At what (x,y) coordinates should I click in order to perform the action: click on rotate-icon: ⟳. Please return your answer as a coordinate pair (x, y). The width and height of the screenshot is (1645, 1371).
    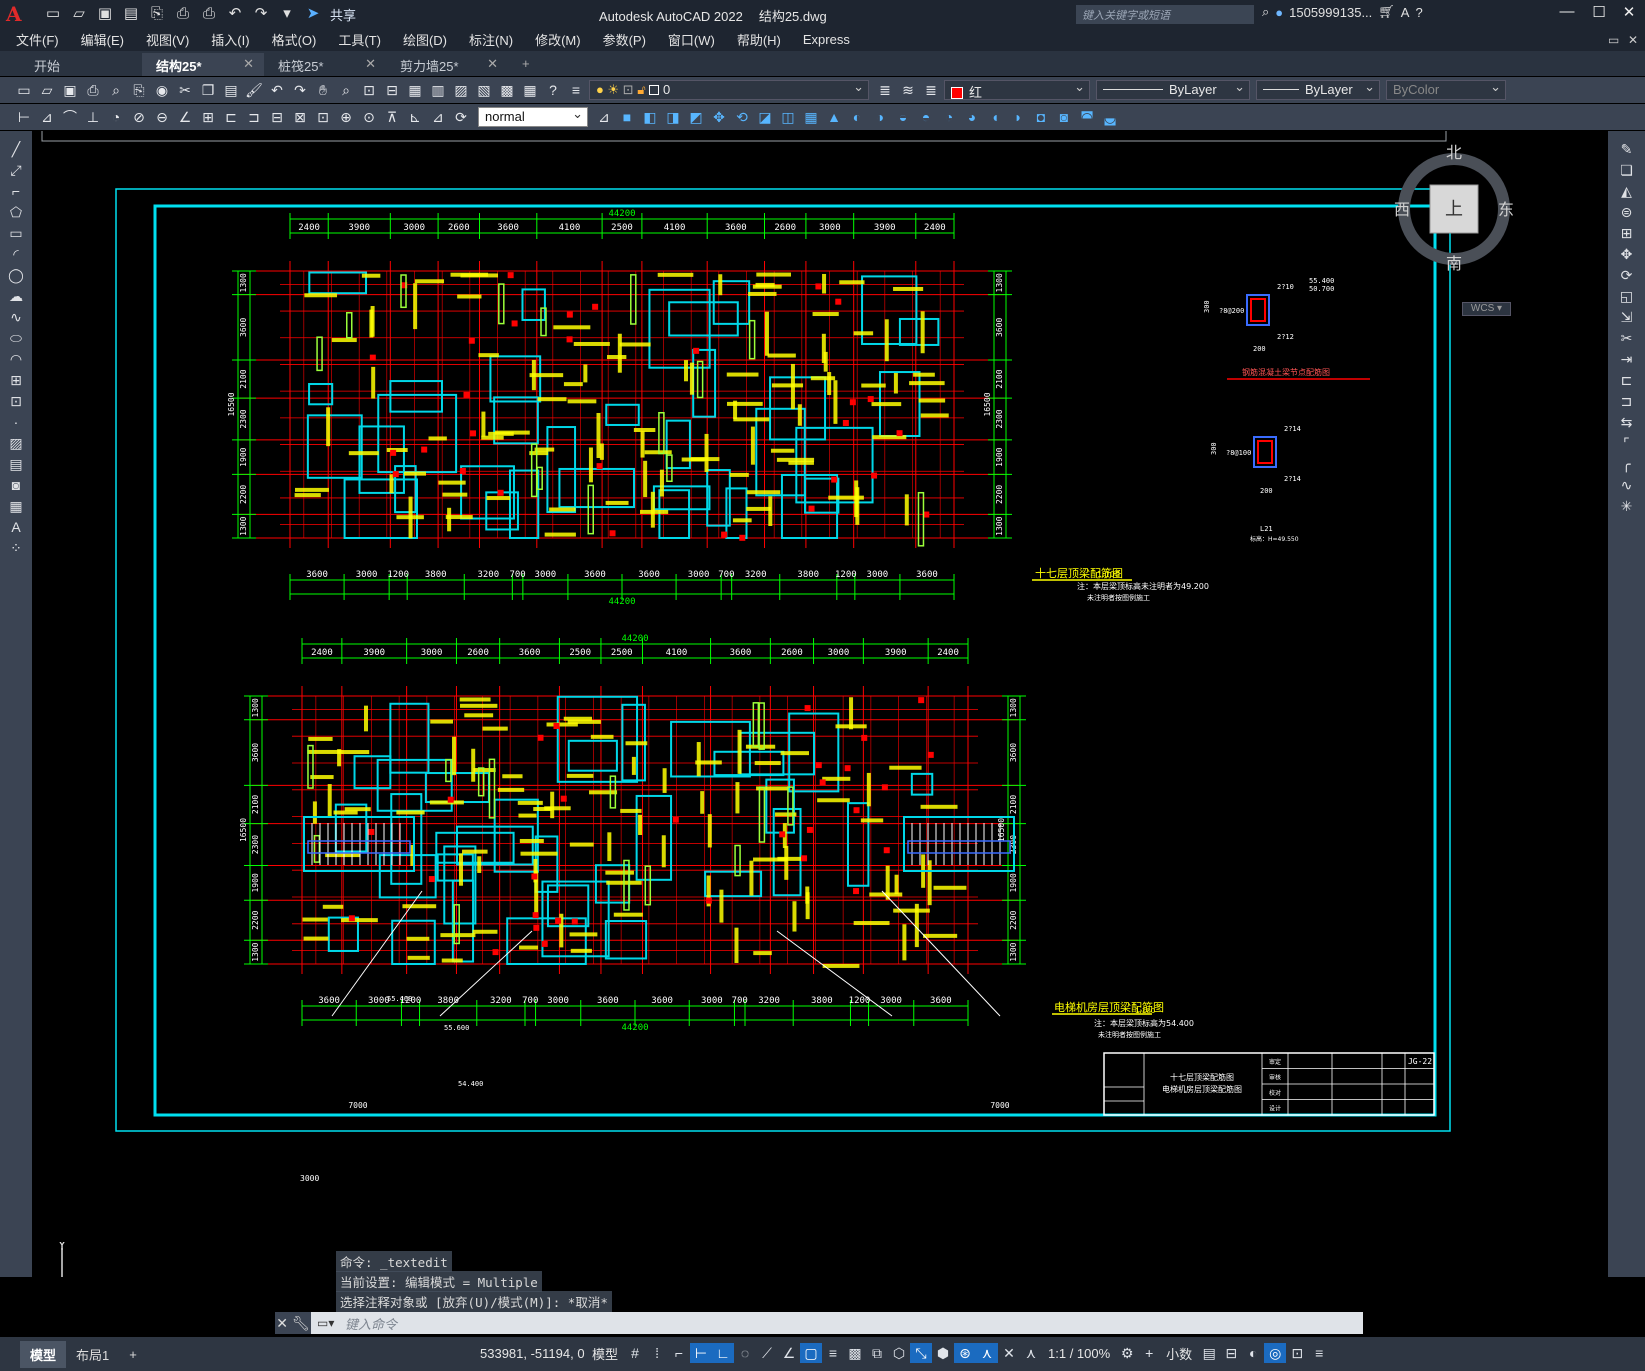
    Looking at the image, I should click on (1626, 277).